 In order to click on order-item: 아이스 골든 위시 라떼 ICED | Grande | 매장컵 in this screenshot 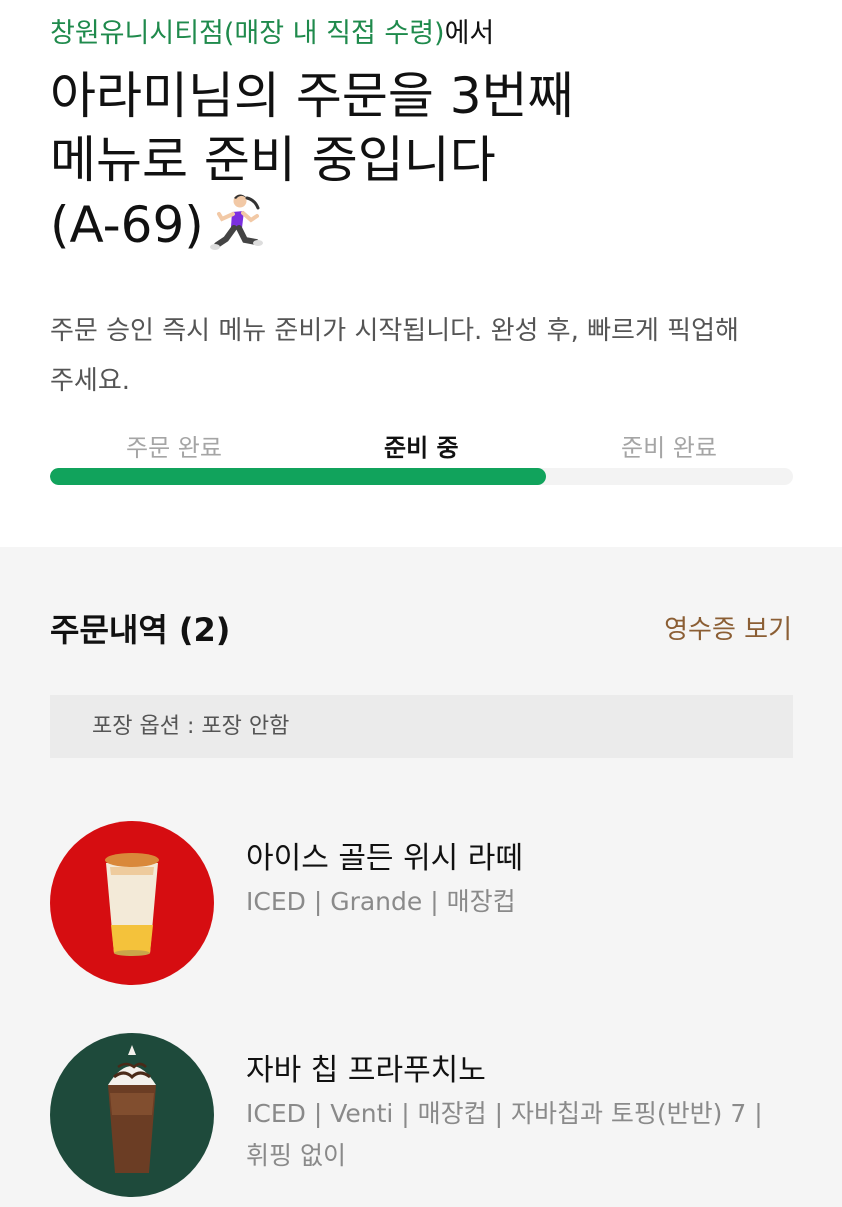, I will do `click(421, 903)`.